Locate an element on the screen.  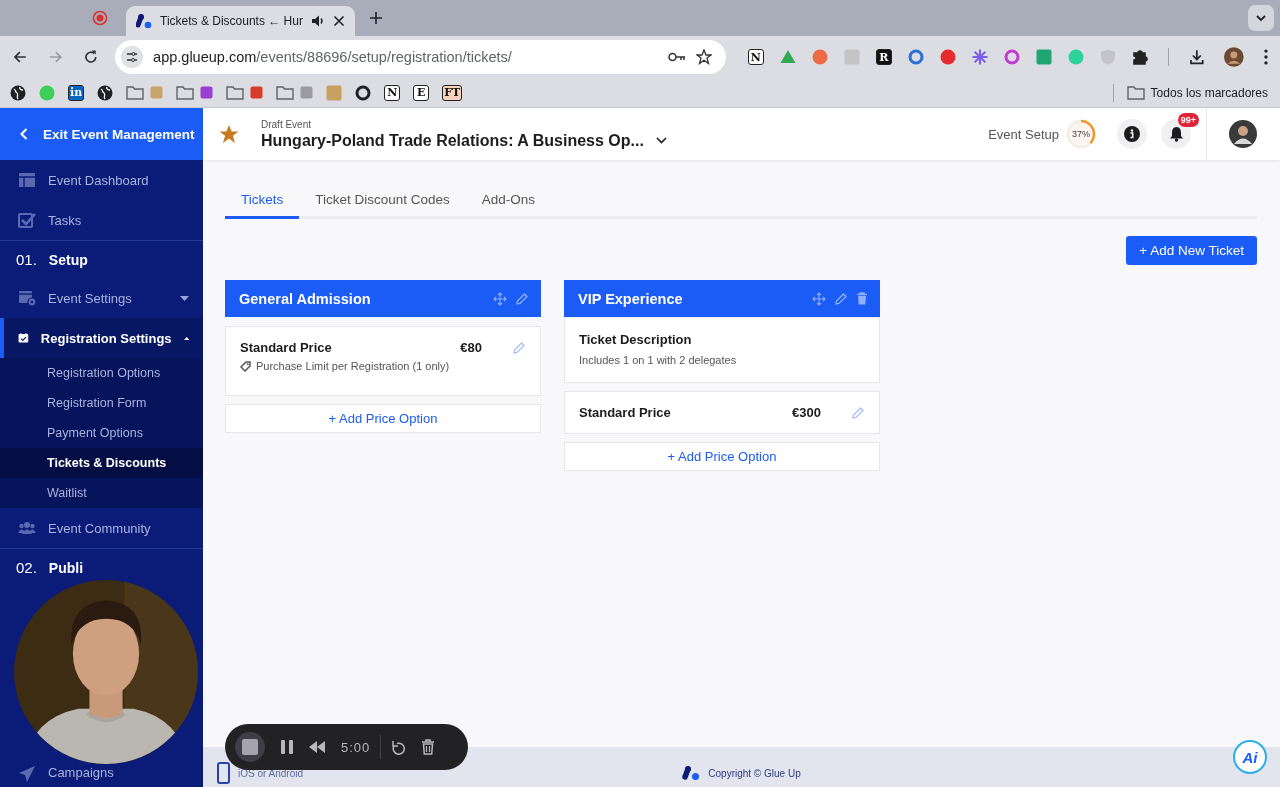
description-text: Includes 1 on 1 with 2 delegates is located at coordinates (658, 360).